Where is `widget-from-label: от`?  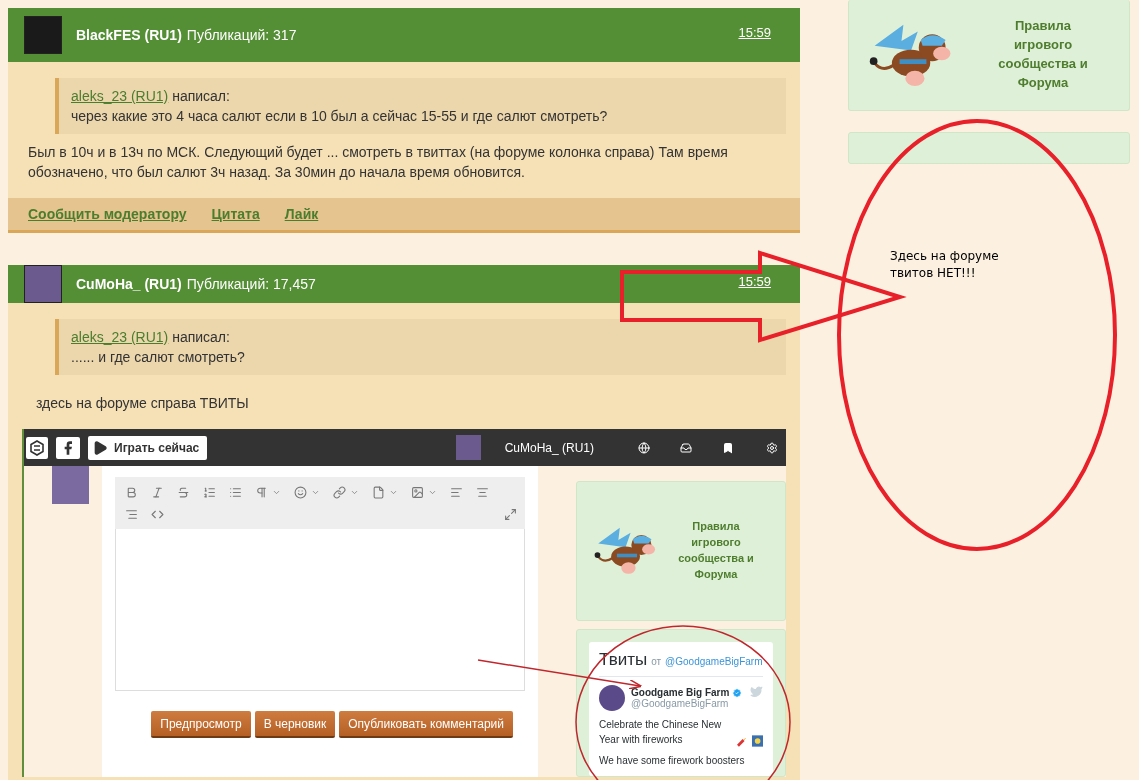 widget-from-label: от is located at coordinates (656, 661).